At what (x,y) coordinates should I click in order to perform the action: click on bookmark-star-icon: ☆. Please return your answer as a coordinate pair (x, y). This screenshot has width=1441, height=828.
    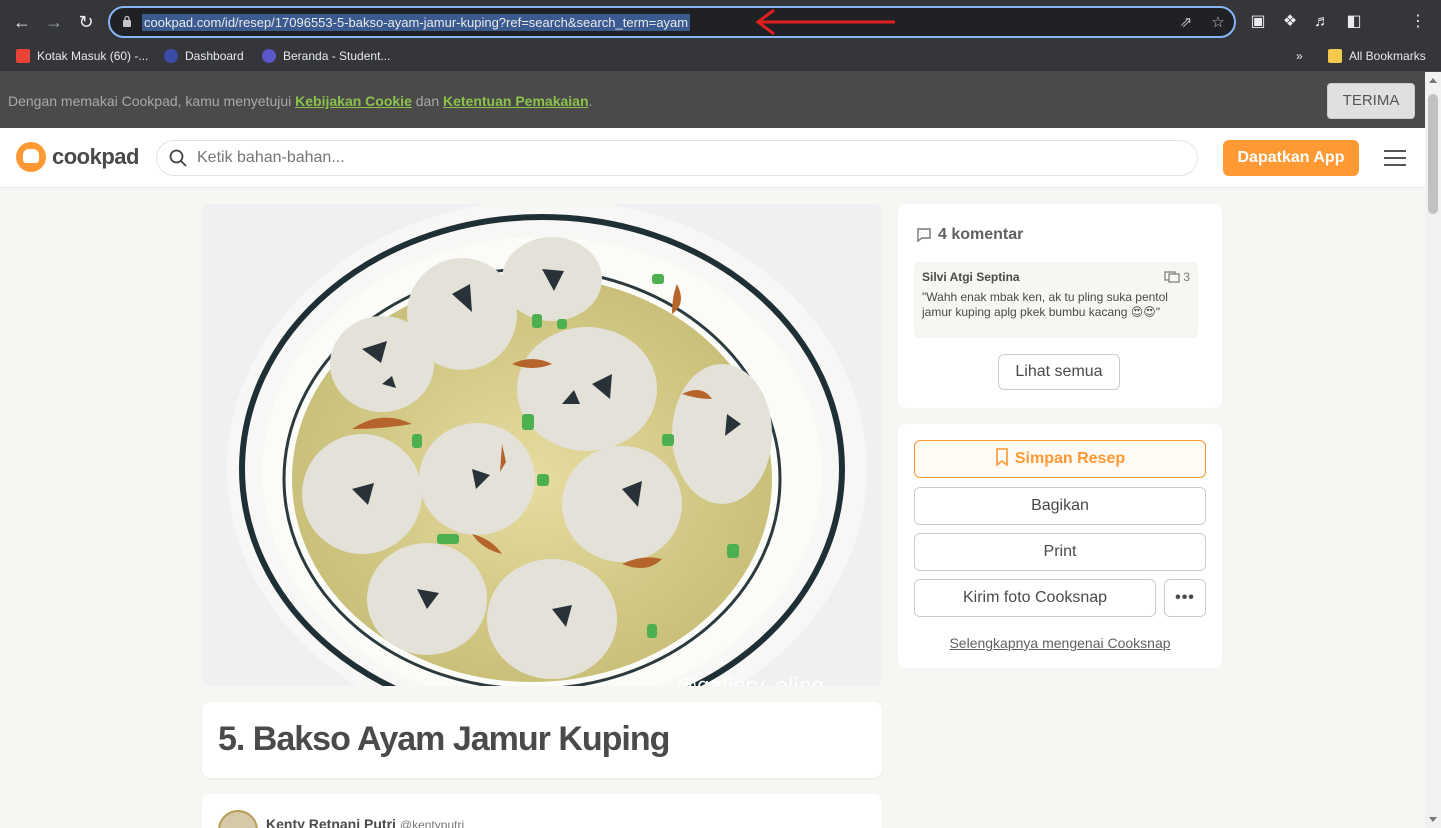
    Looking at the image, I should click on (1218, 23).